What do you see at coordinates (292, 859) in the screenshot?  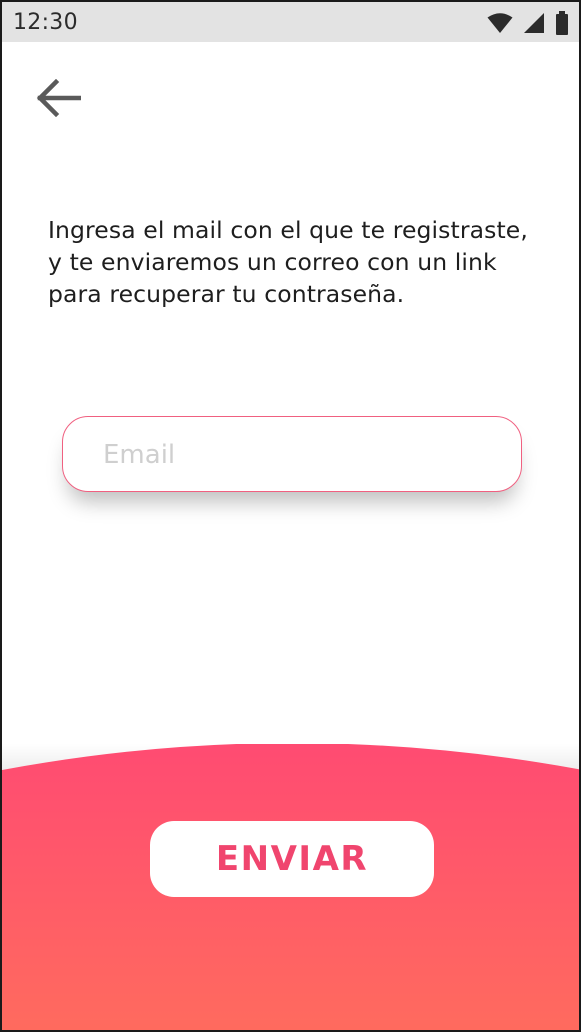 I see `send-button: ENVIAR` at bounding box center [292, 859].